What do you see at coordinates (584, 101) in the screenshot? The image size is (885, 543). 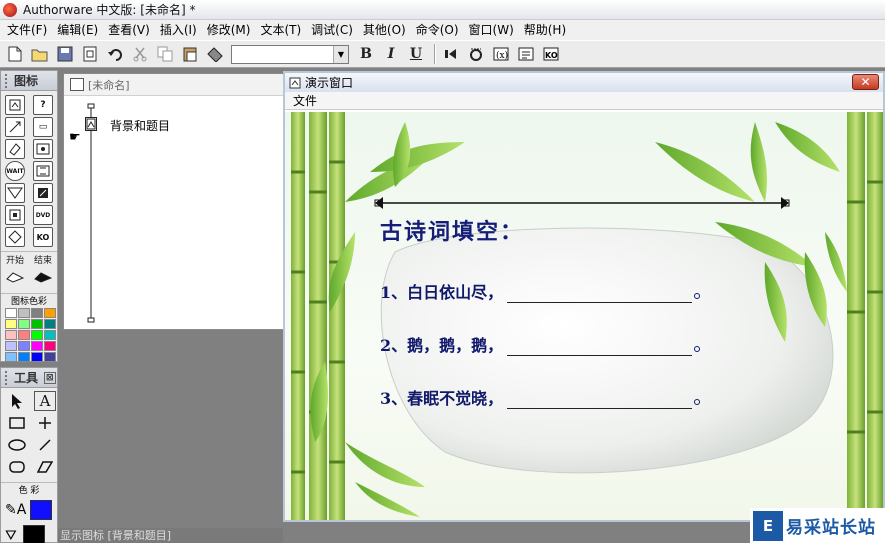 I see `presentation-menubar: 文件` at bounding box center [584, 101].